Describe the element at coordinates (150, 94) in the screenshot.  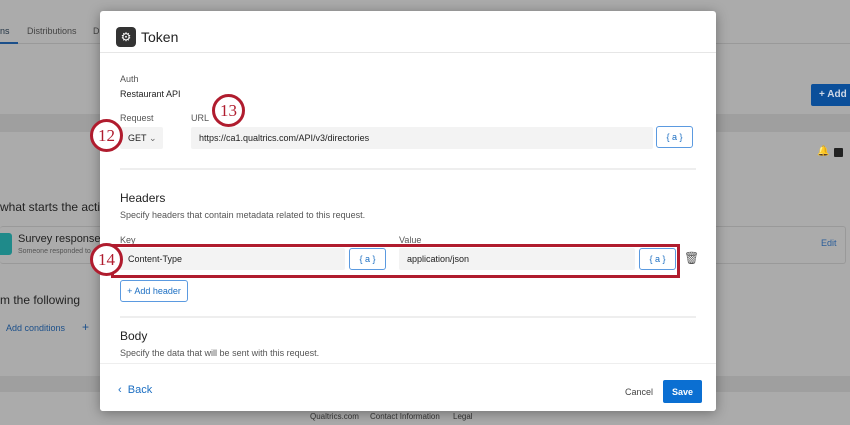
I see `auth-value: Restaurant API` at that location.